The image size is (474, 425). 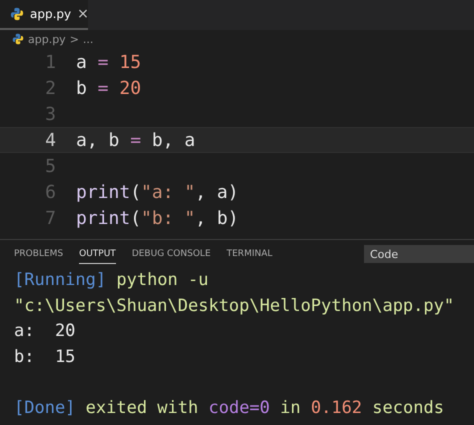 I want to click on tab-label: app.py, so click(x=51, y=14).